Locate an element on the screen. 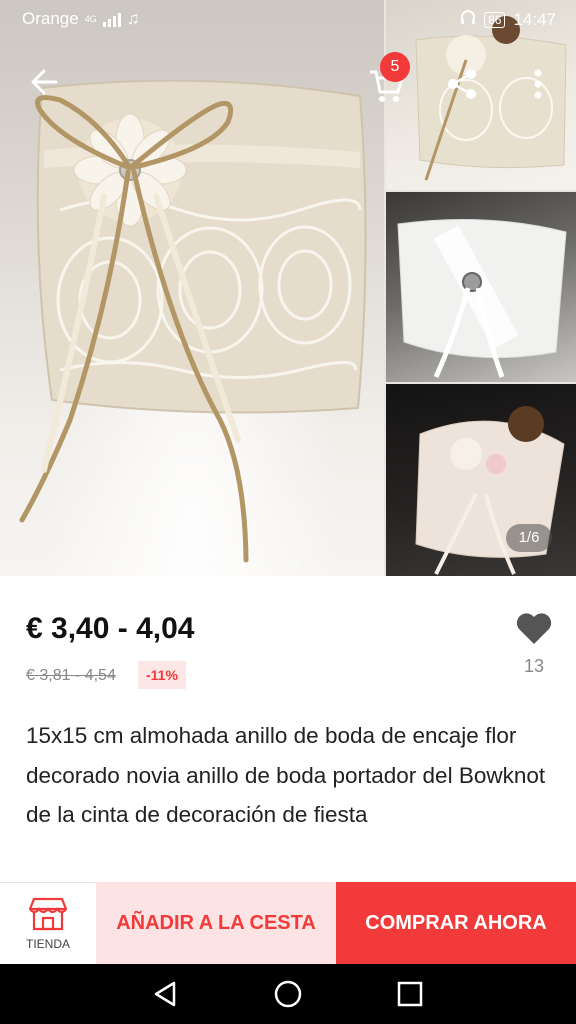 This screenshot has height=1024, width=576. nav-back-button is located at coordinates (166, 994).